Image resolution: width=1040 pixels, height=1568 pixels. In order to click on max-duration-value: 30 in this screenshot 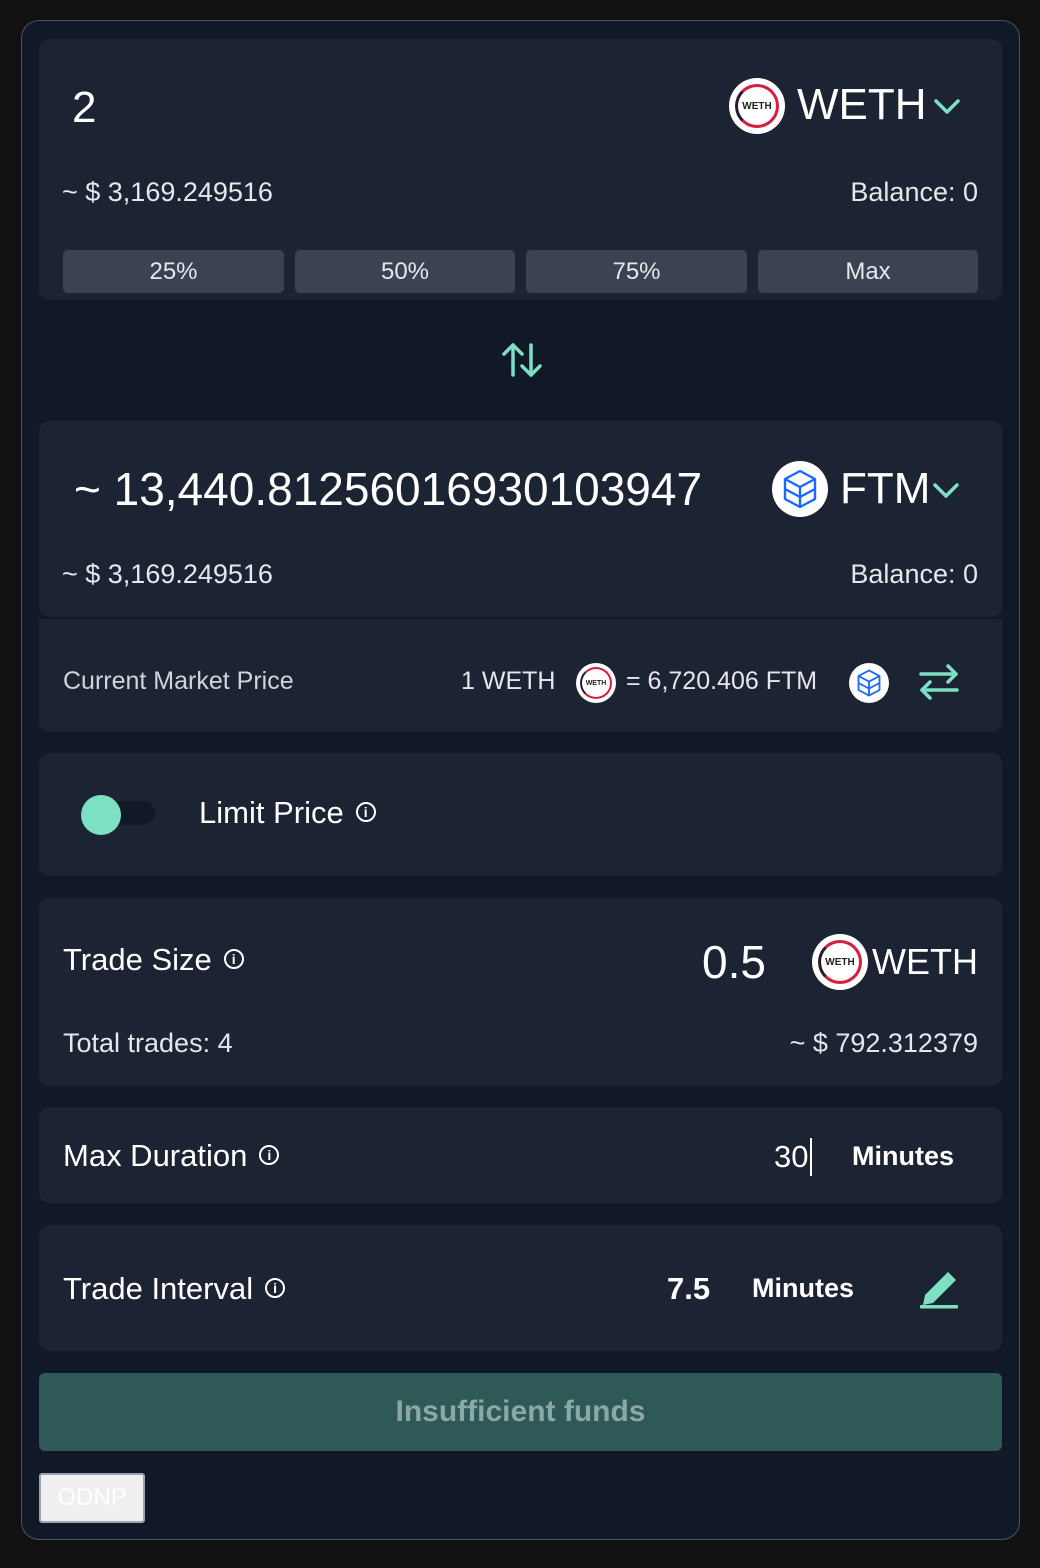, I will do `click(791, 1156)`.